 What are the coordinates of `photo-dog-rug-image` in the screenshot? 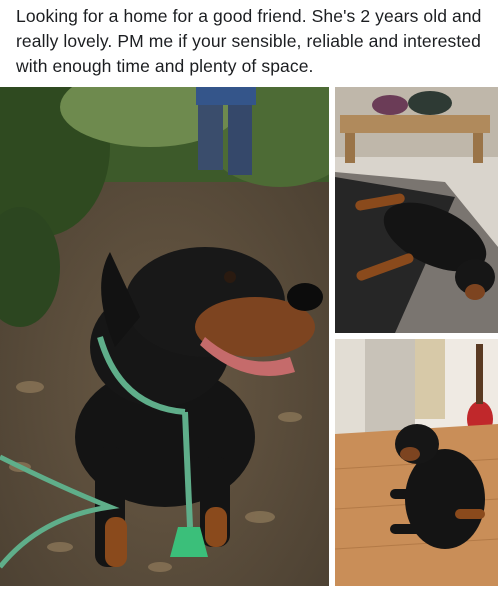 It's located at (416, 210).